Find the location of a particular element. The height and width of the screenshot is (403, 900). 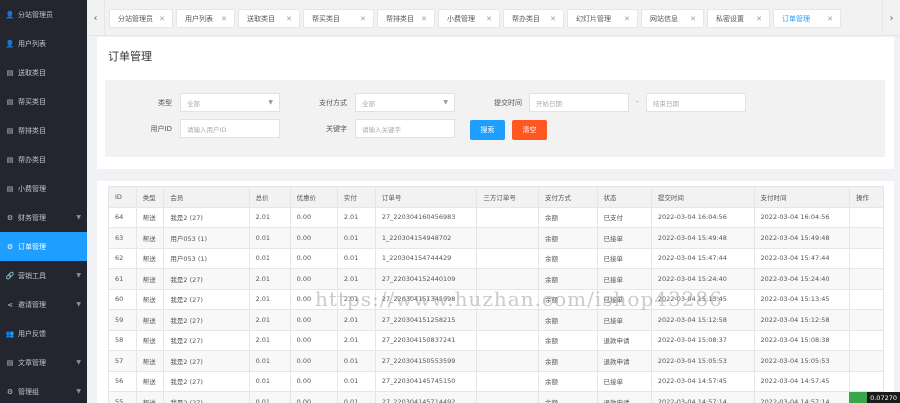

tab: 帮办类目 ✕ is located at coordinates (533, 18).